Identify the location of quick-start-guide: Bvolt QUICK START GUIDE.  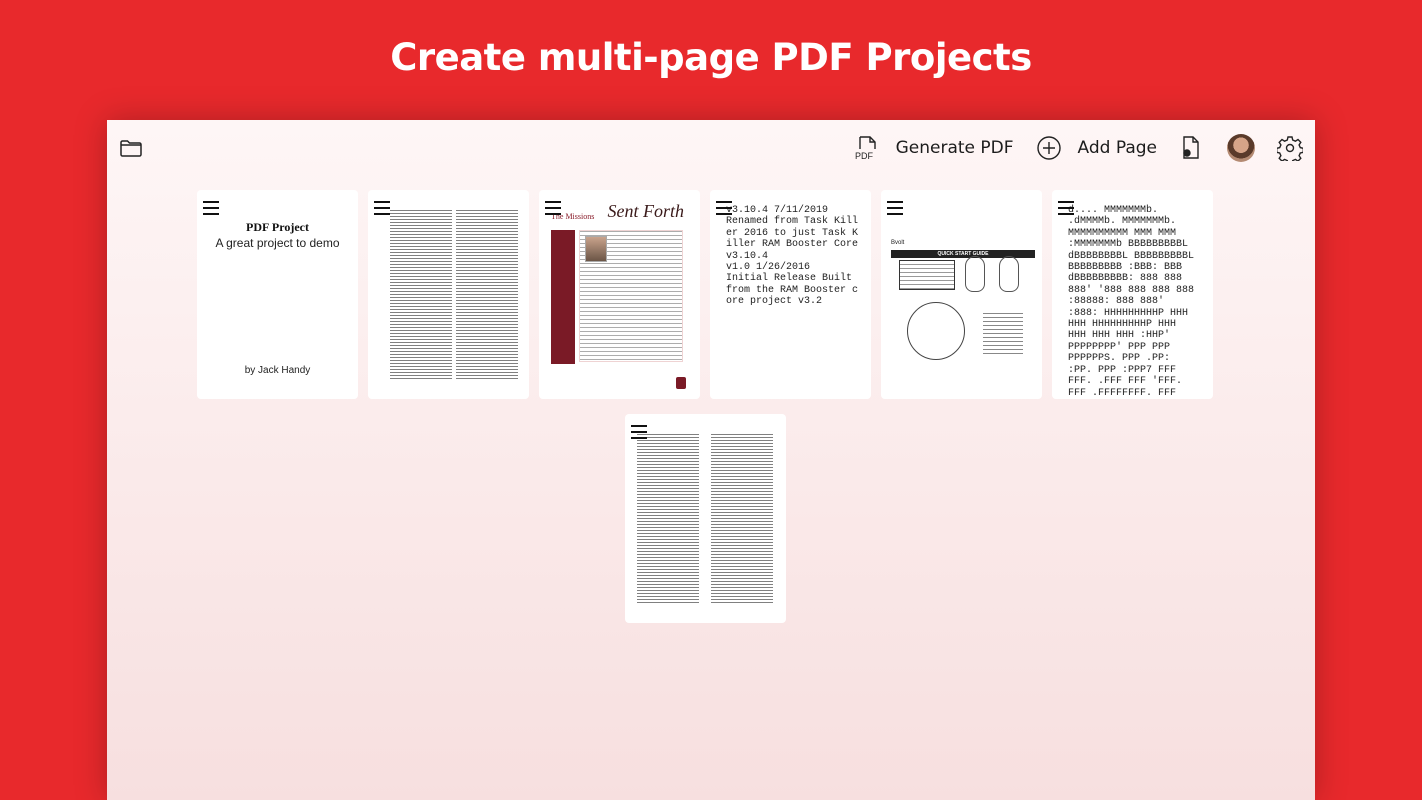
(963, 302).